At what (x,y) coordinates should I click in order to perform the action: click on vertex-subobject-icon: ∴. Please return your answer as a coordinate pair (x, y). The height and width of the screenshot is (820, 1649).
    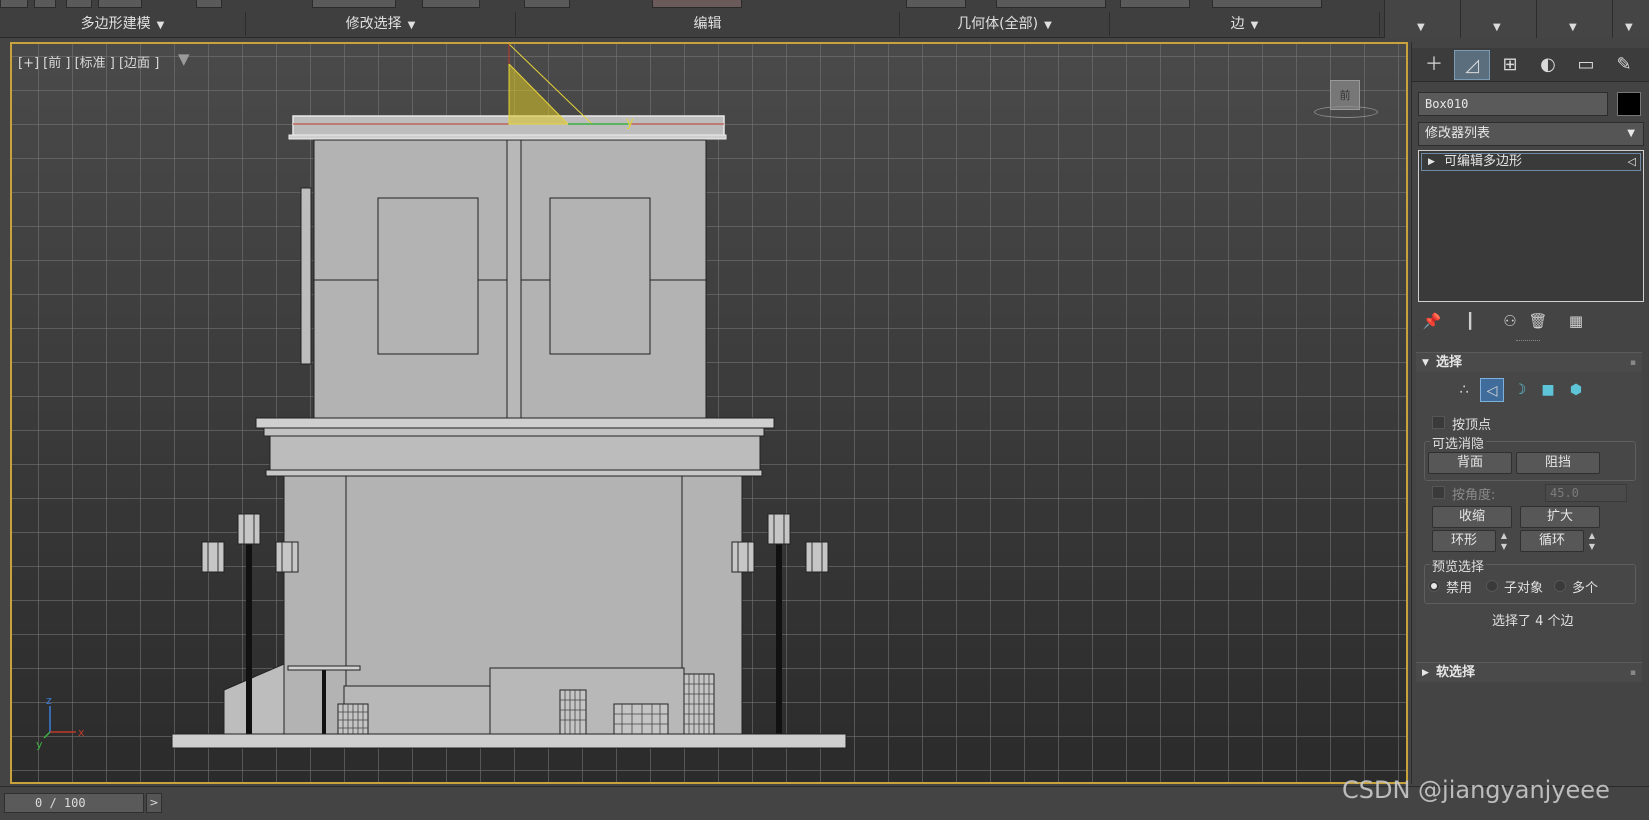
    Looking at the image, I should click on (1464, 390).